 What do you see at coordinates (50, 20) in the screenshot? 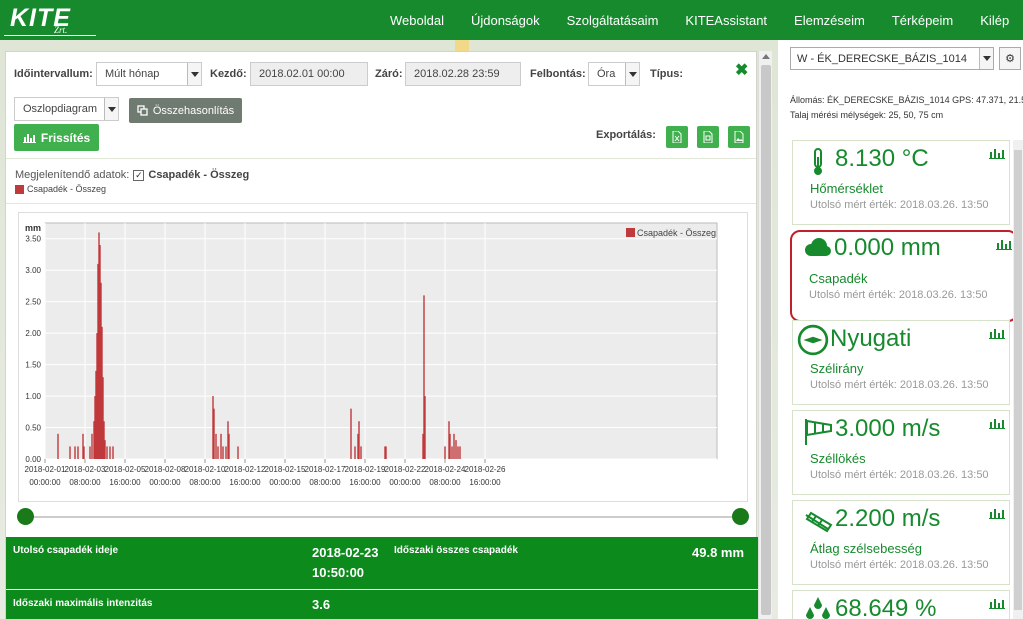
I see `kite-logo: KITE Zrt.` at bounding box center [50, 20].